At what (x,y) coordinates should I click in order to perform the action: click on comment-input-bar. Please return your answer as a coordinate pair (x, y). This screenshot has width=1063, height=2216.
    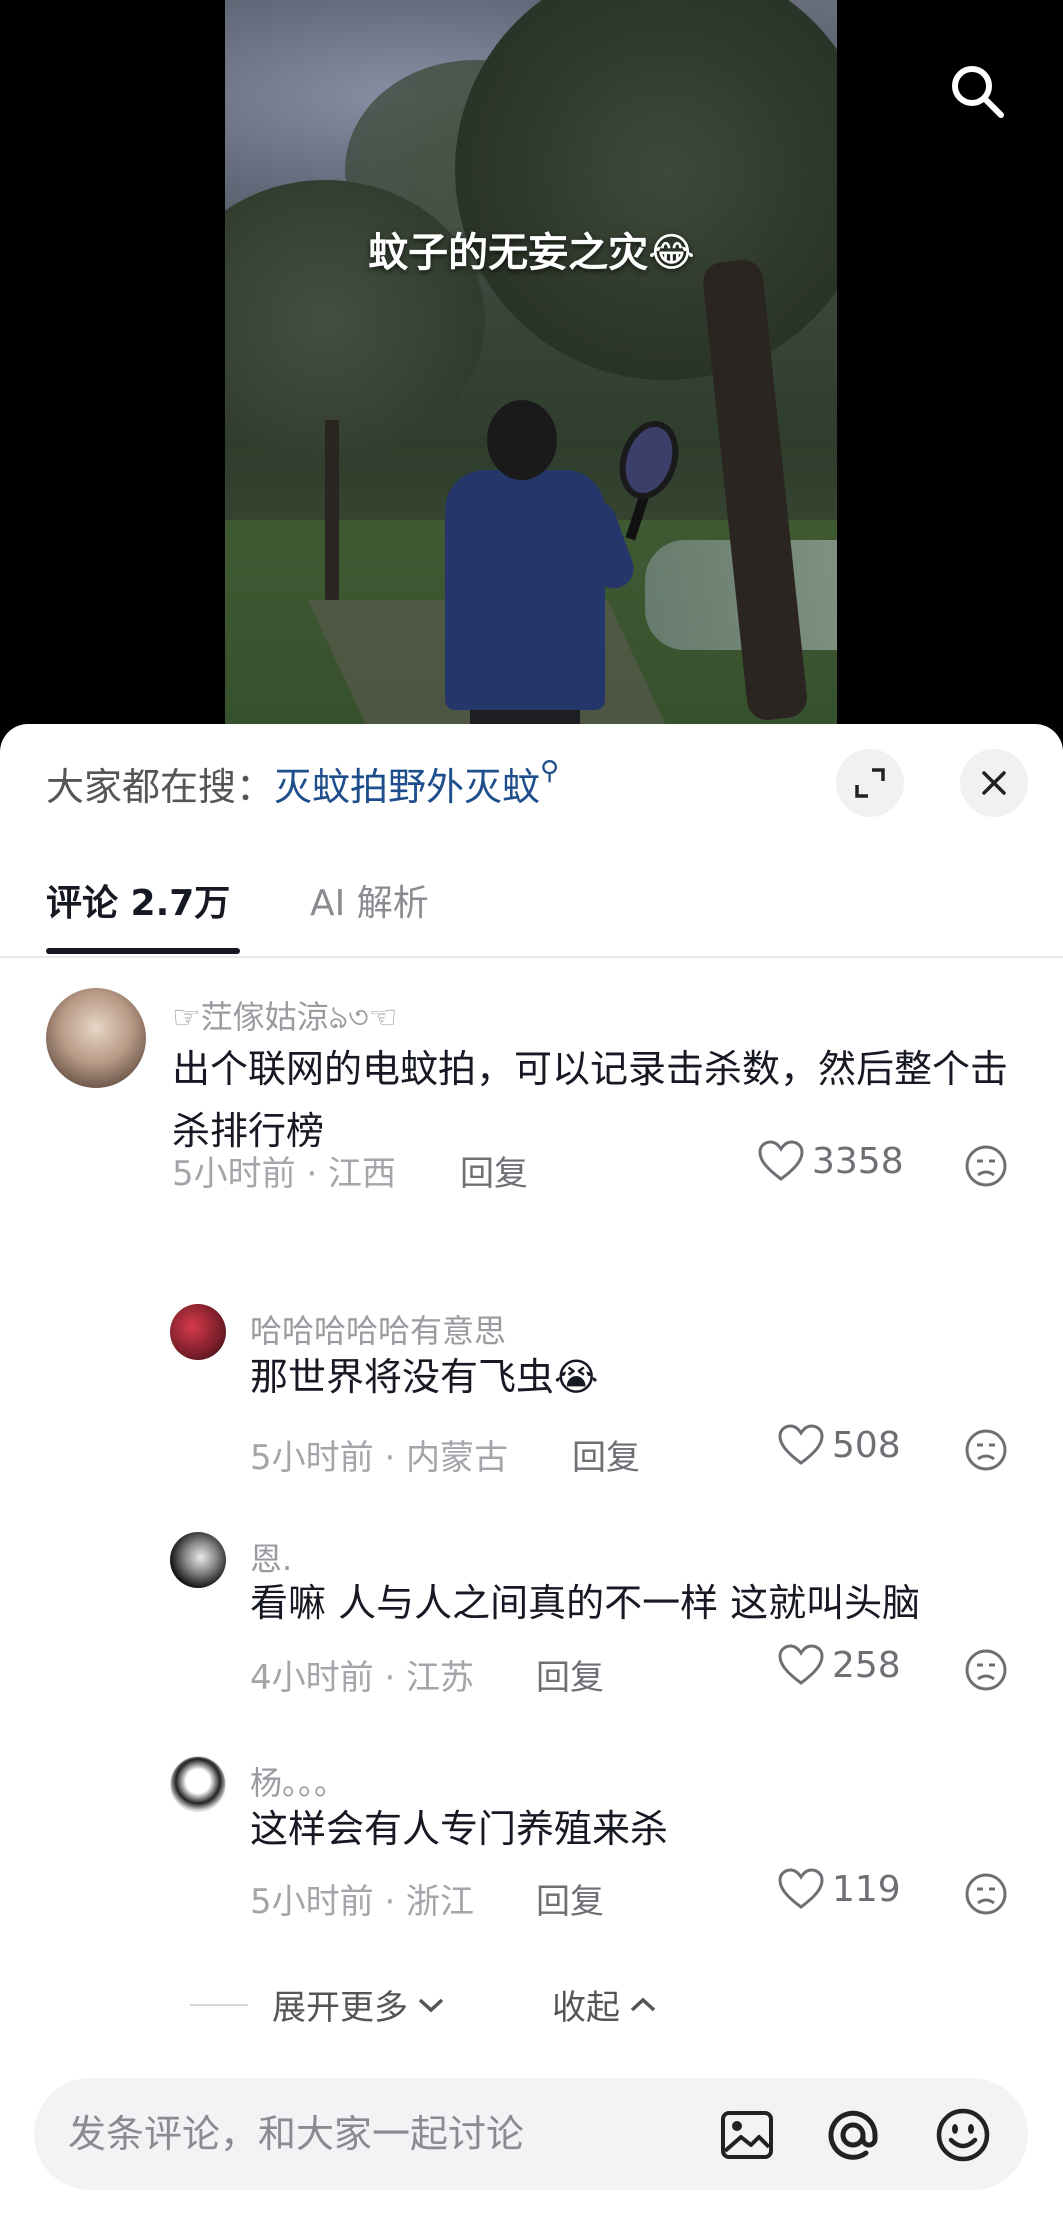
    Looking at the image, I should click on (531, 2134).